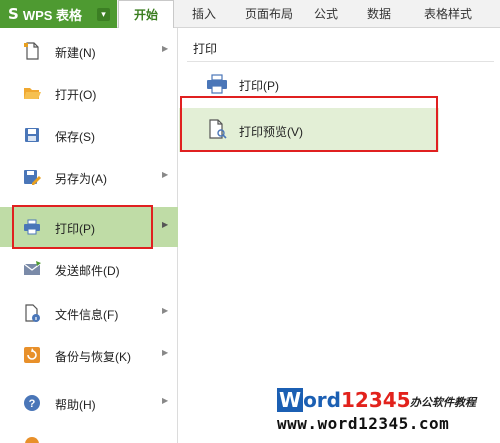 The width and height of the screenshot is (500, 443). Describe the element at coordinates (32, 355) in the screenshot. I see `backup-icon` at that location.